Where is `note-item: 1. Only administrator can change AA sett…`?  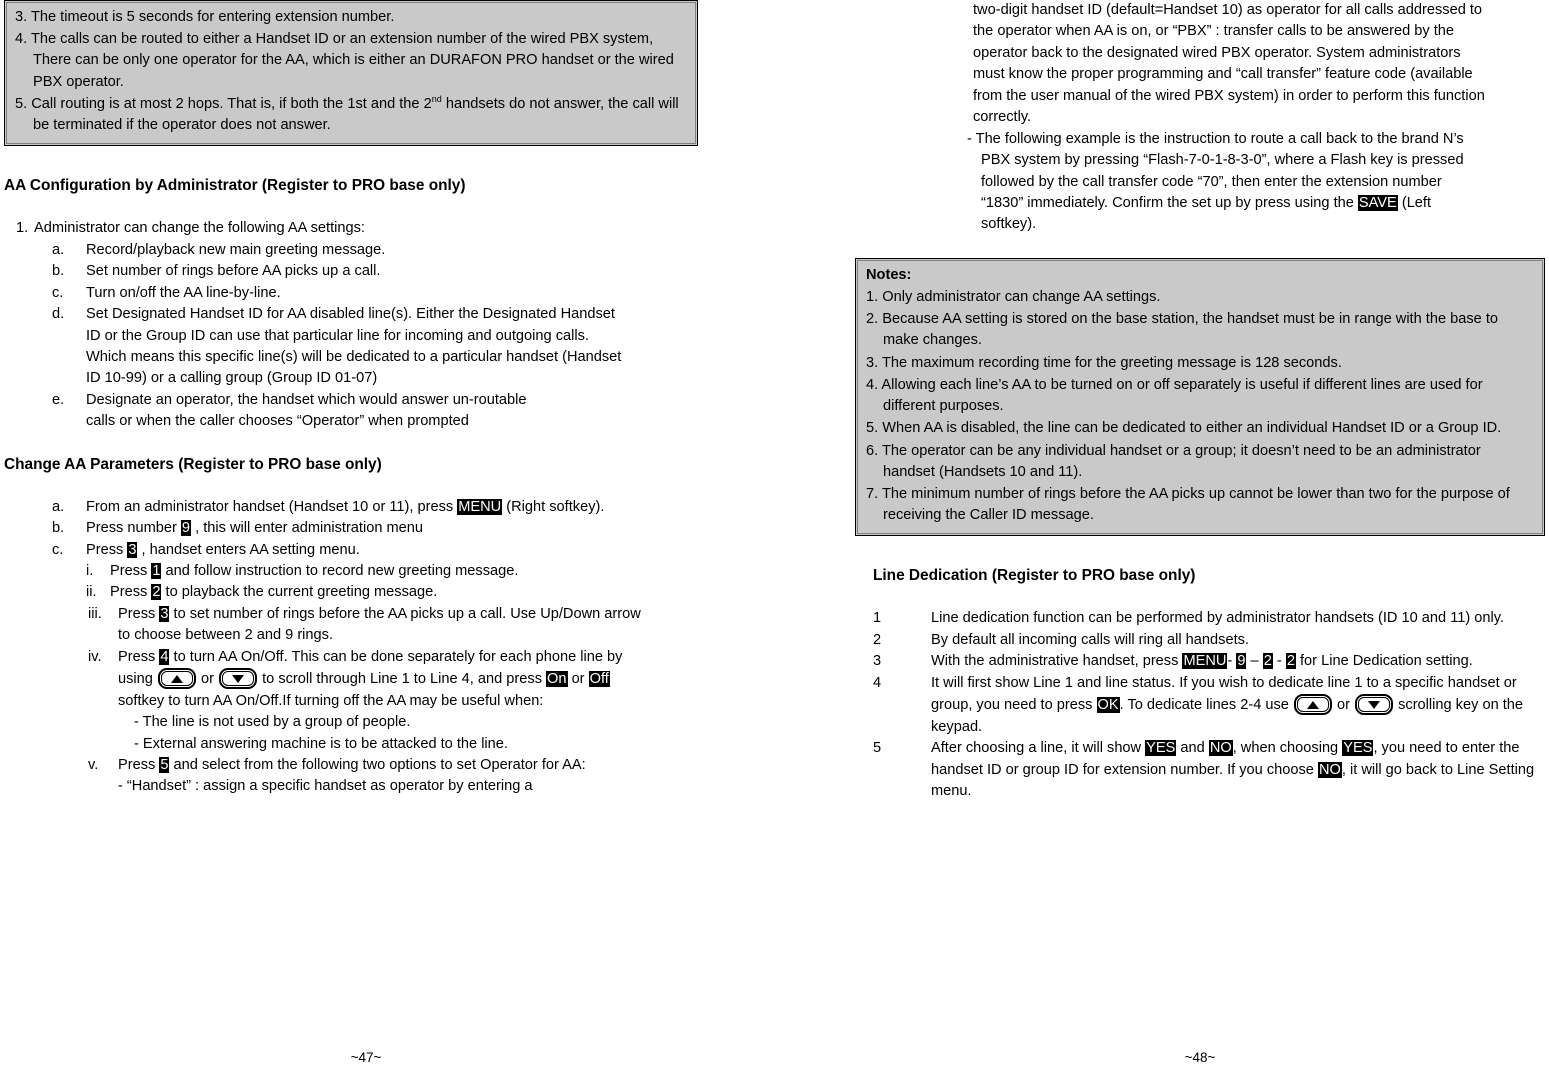 note-item: 1. Only administrator can change AA sett… is located at coordinates (1200, 297).